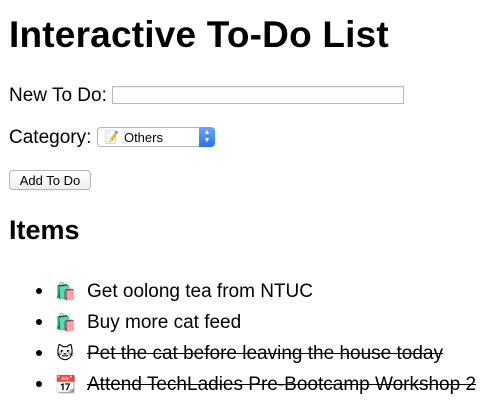 The height and width of the screenshot is (408, 500). I want to click on page-title: Interactive To-Do List, so click(199, 34).